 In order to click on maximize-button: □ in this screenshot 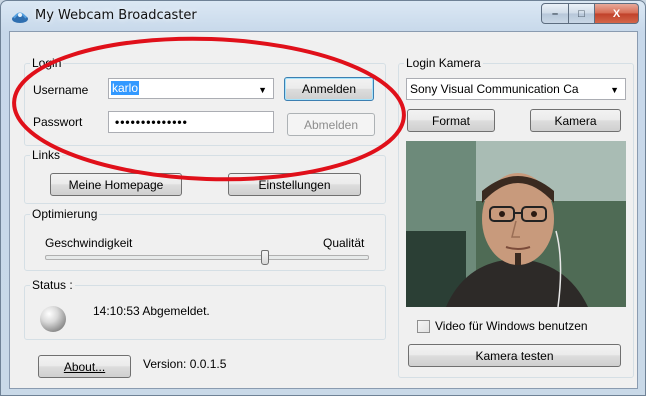, I will do `click(582, 13)`.